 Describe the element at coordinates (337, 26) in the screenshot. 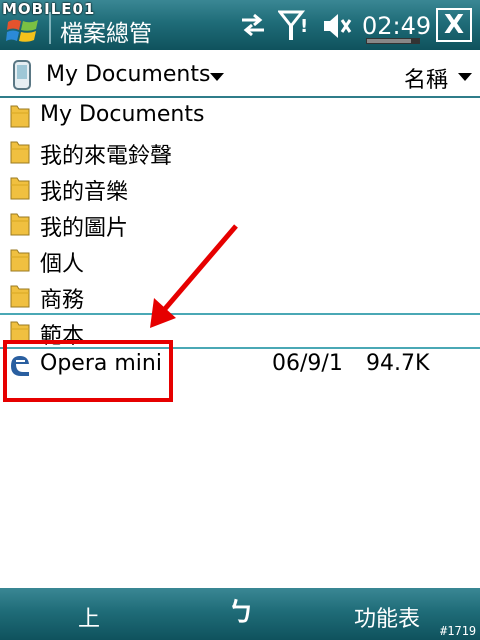

I see `volume-icon` at that location.